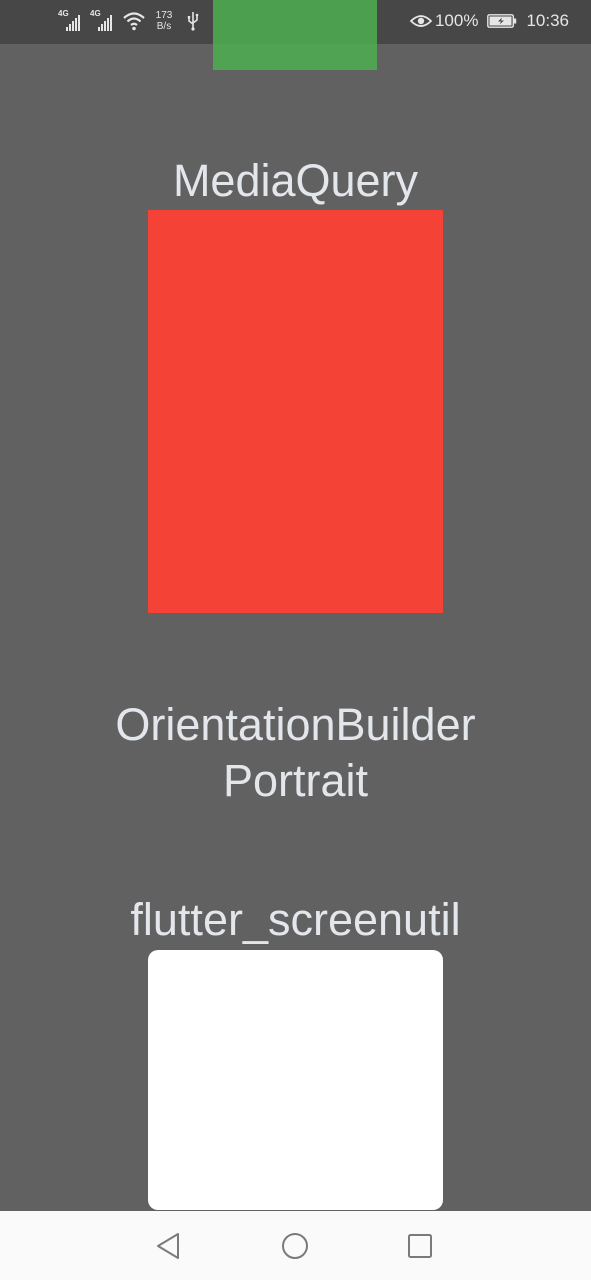 The image size is (591, 1280). I want to click on orientation-builder-label: OrientationBuilder, so click(295, 724).